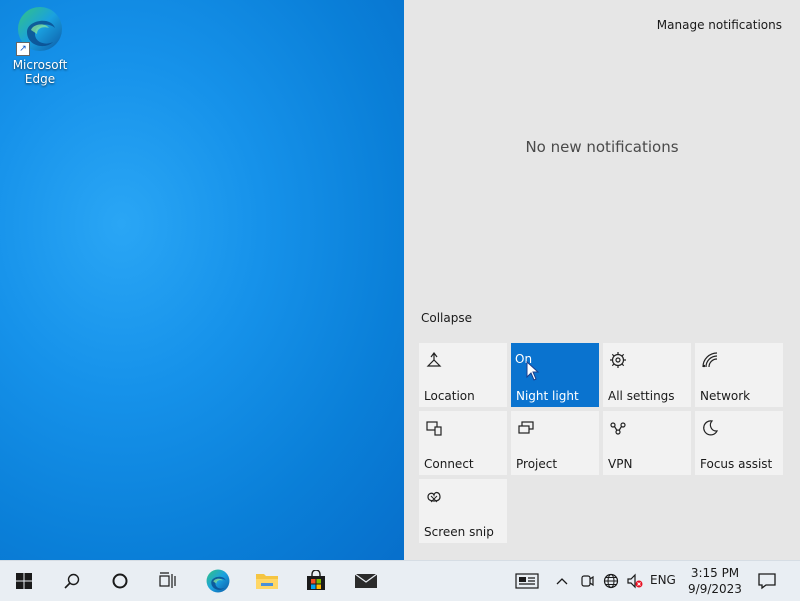 The height and width of the screenshot is (601, 800). I want to click on taskbar-edge-button, so click(218, 581).